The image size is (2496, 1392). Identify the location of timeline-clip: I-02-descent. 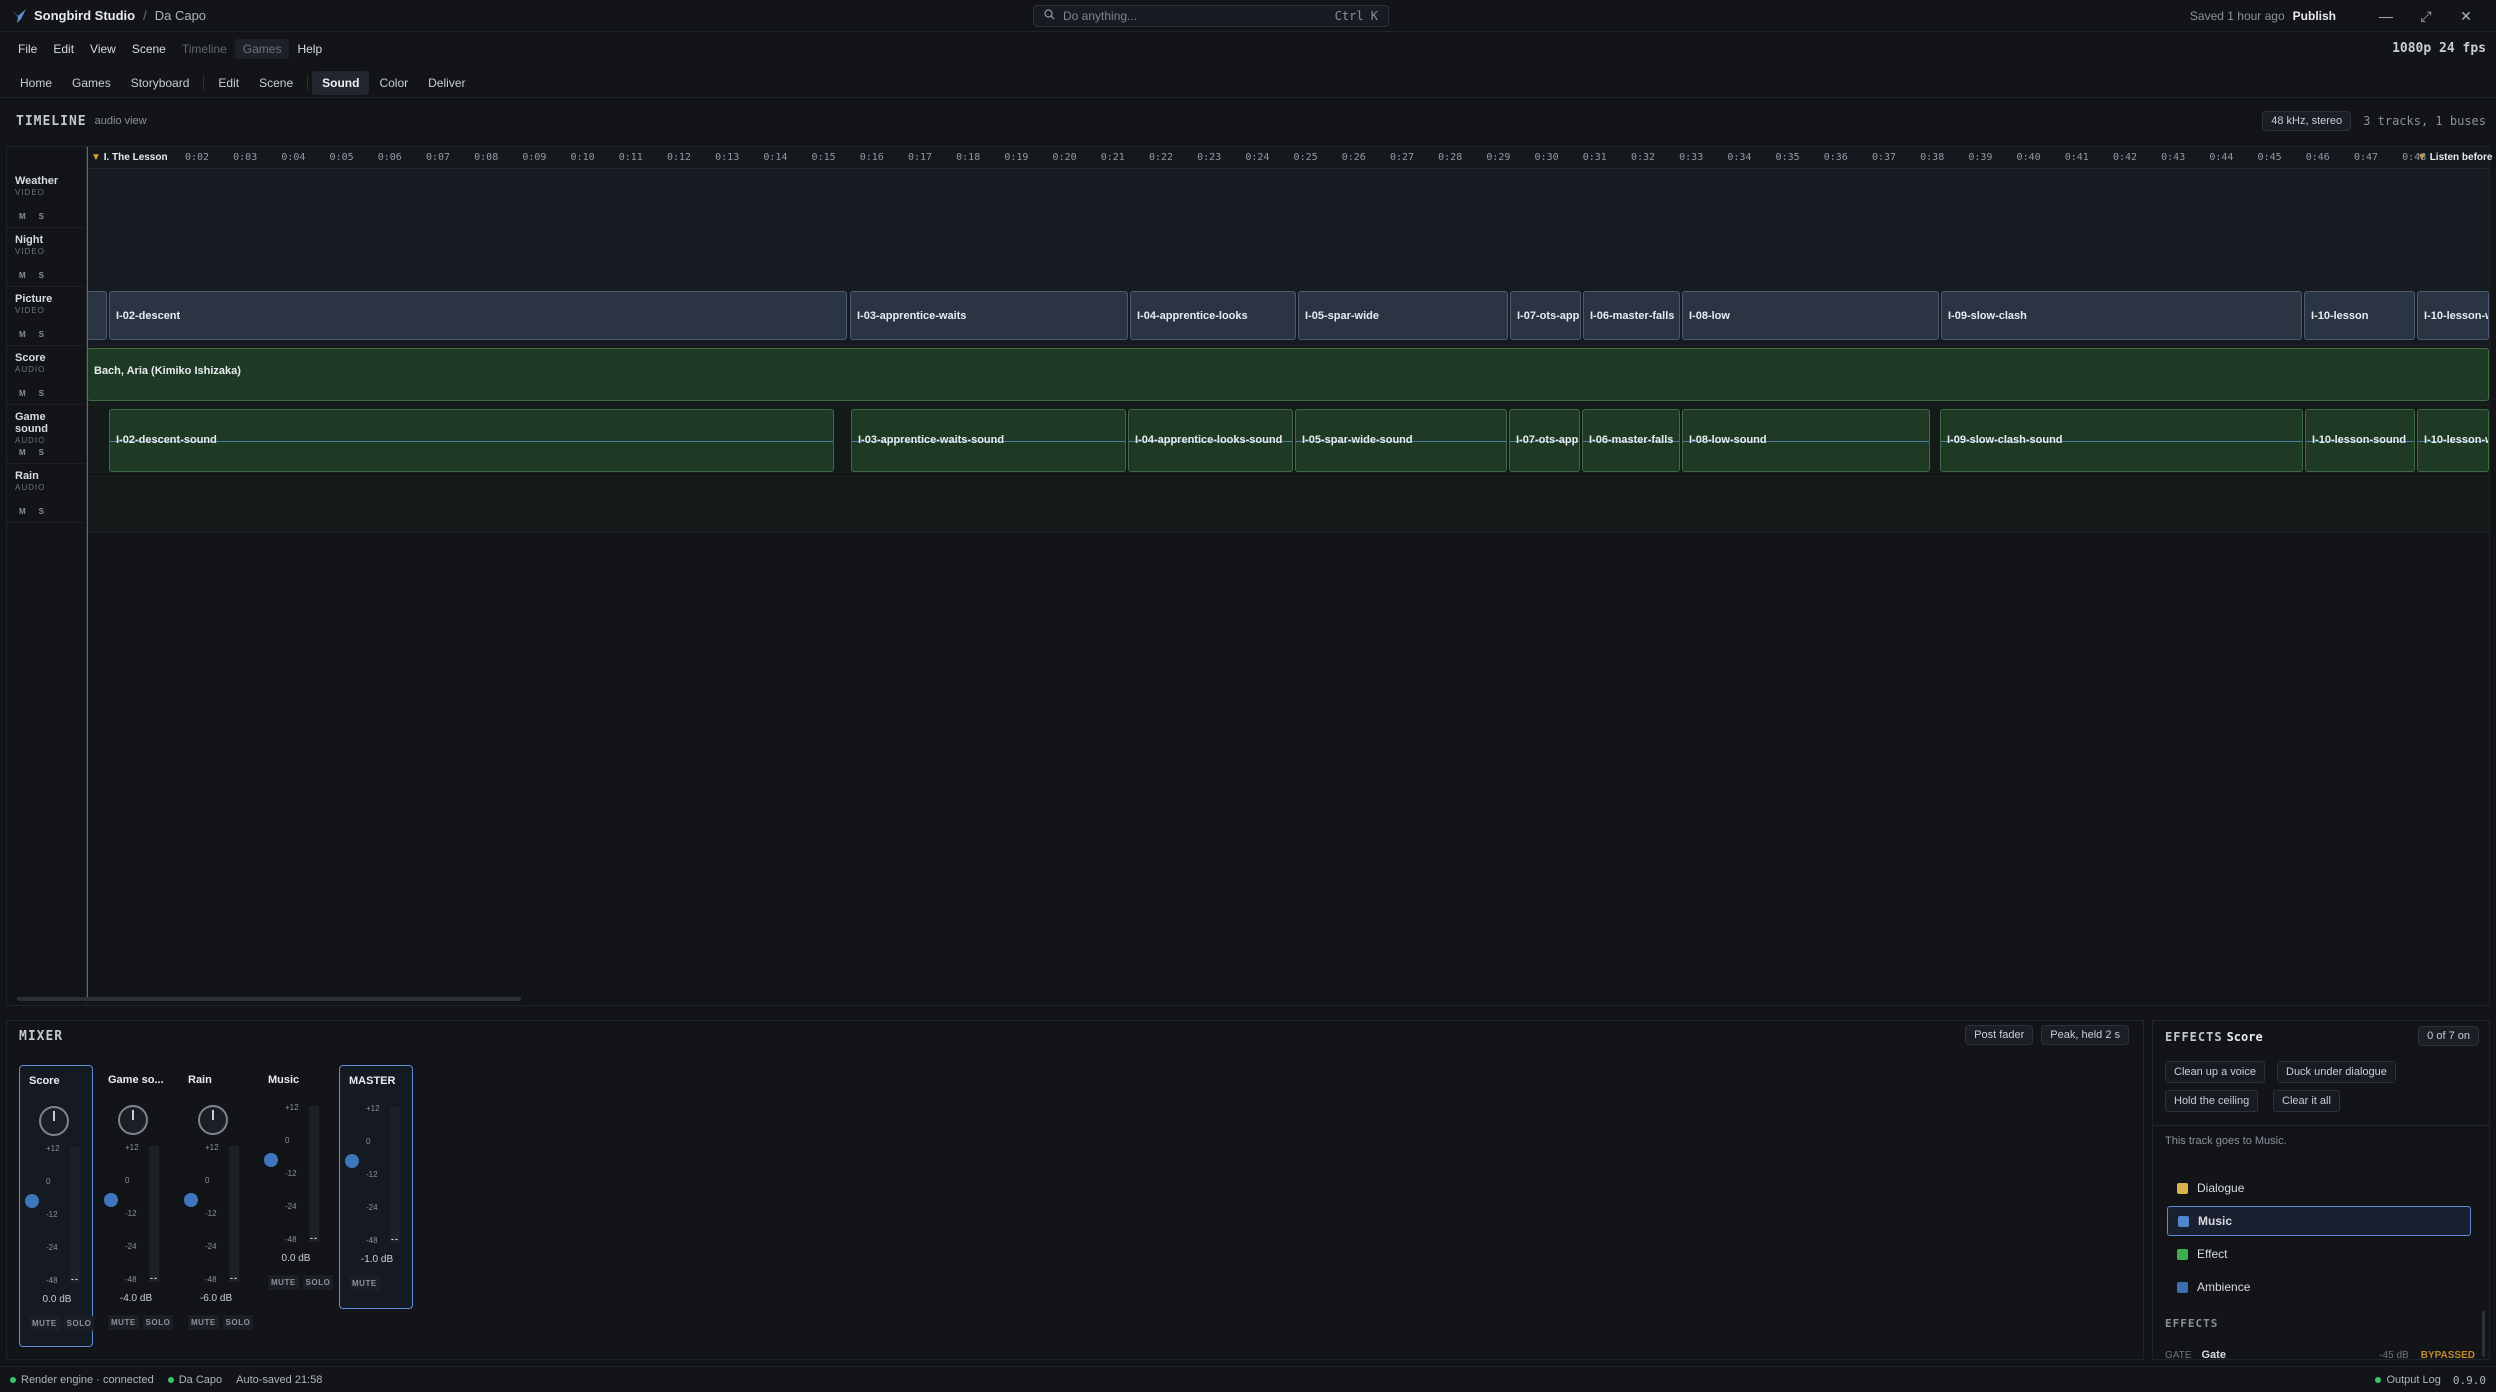
(478, 315).